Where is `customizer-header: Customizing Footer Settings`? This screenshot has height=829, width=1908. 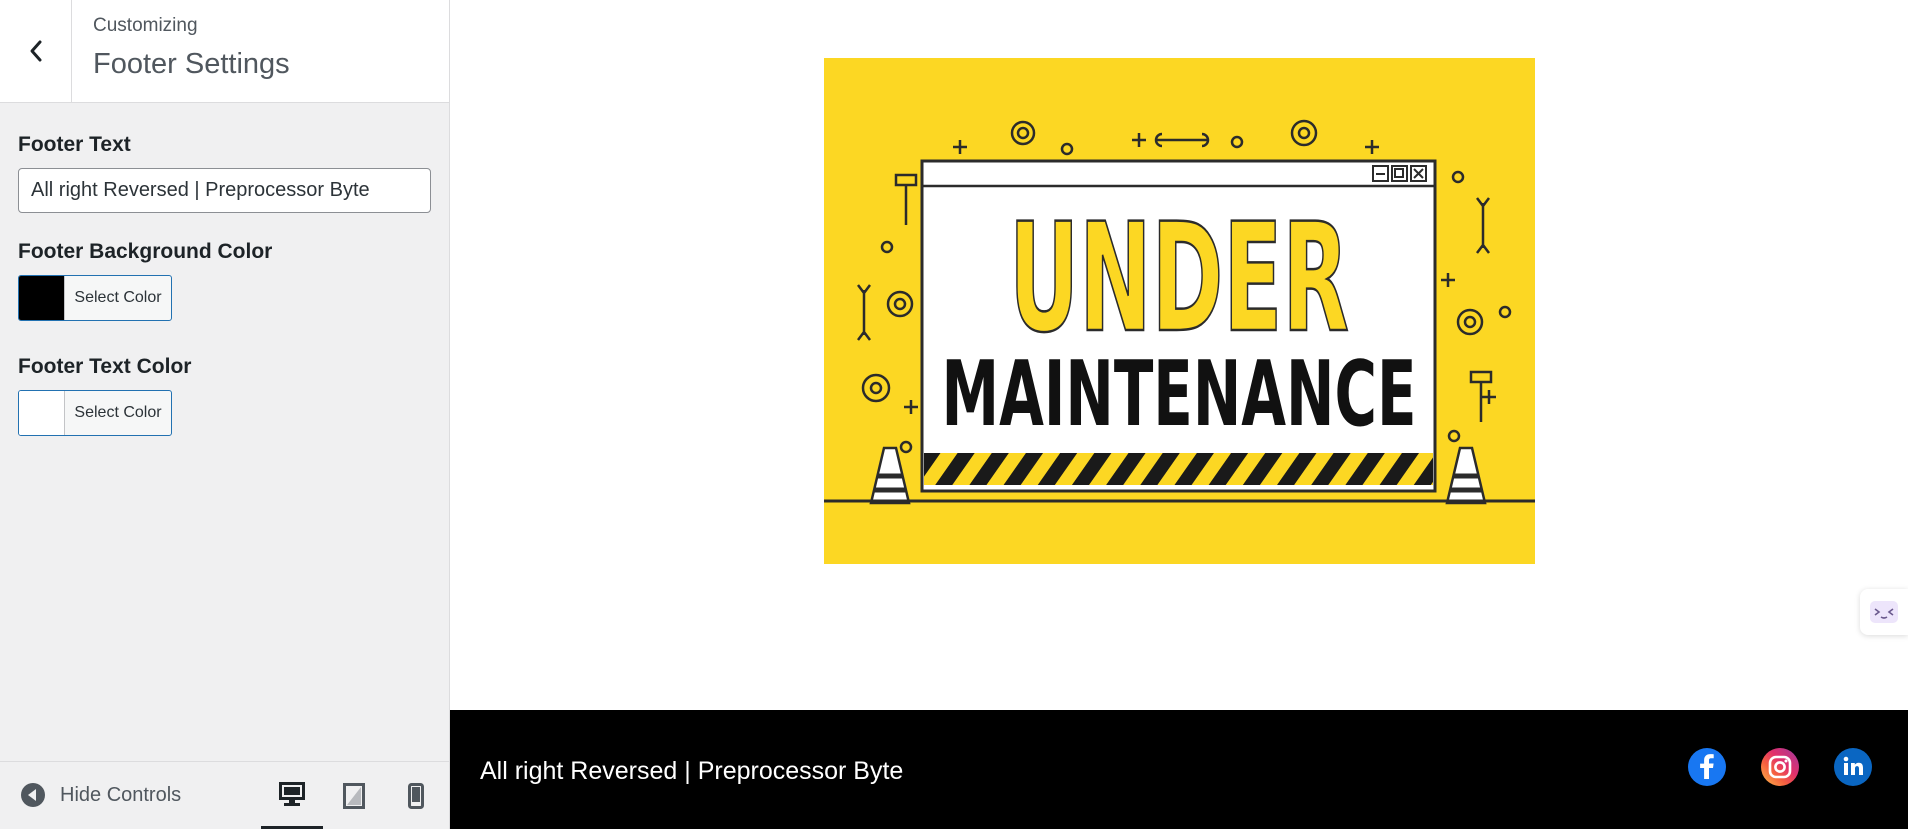 customizer-header: Customizing Footer Settings is located at coordinates (224, 51).